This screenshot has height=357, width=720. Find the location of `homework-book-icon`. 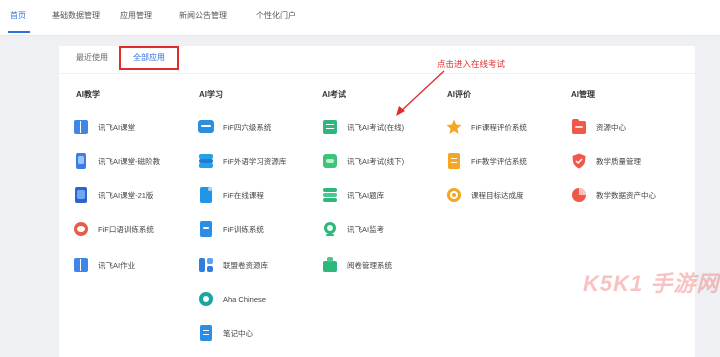

homework-book-icon is located at coordinates (81, 265).